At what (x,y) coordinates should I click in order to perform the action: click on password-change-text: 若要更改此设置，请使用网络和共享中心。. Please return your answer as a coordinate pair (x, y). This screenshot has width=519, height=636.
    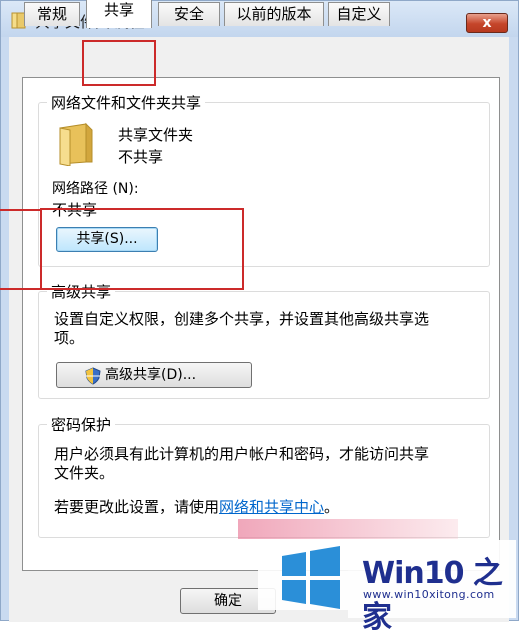
    Looking at the image, I should click on (196, 506).